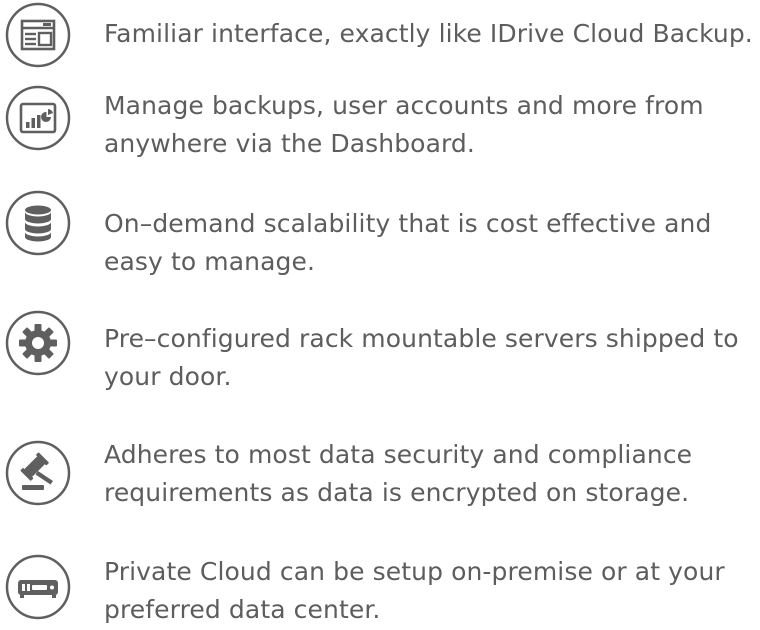 The width and height of the screenshot is (760, 630). Describe the element at coordinates (38, 343) in the screenshot. I see `gear-icon` at that location.